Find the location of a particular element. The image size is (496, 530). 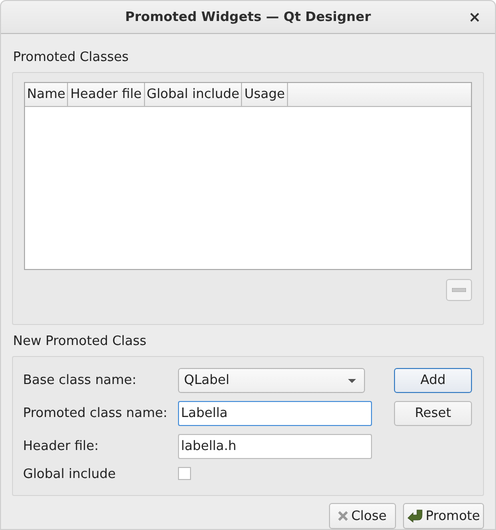

add-button: Add is located at coordinates (433, 380).